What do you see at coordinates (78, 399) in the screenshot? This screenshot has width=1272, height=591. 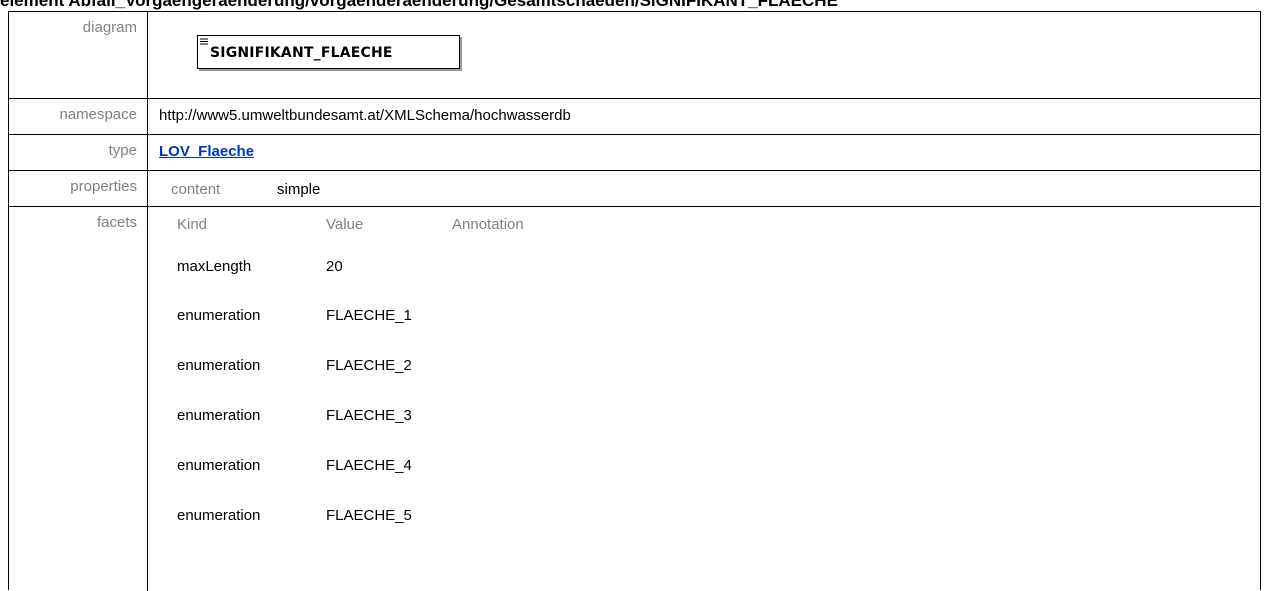 I see `facets-label: facets` at bounding box center [78, 399].